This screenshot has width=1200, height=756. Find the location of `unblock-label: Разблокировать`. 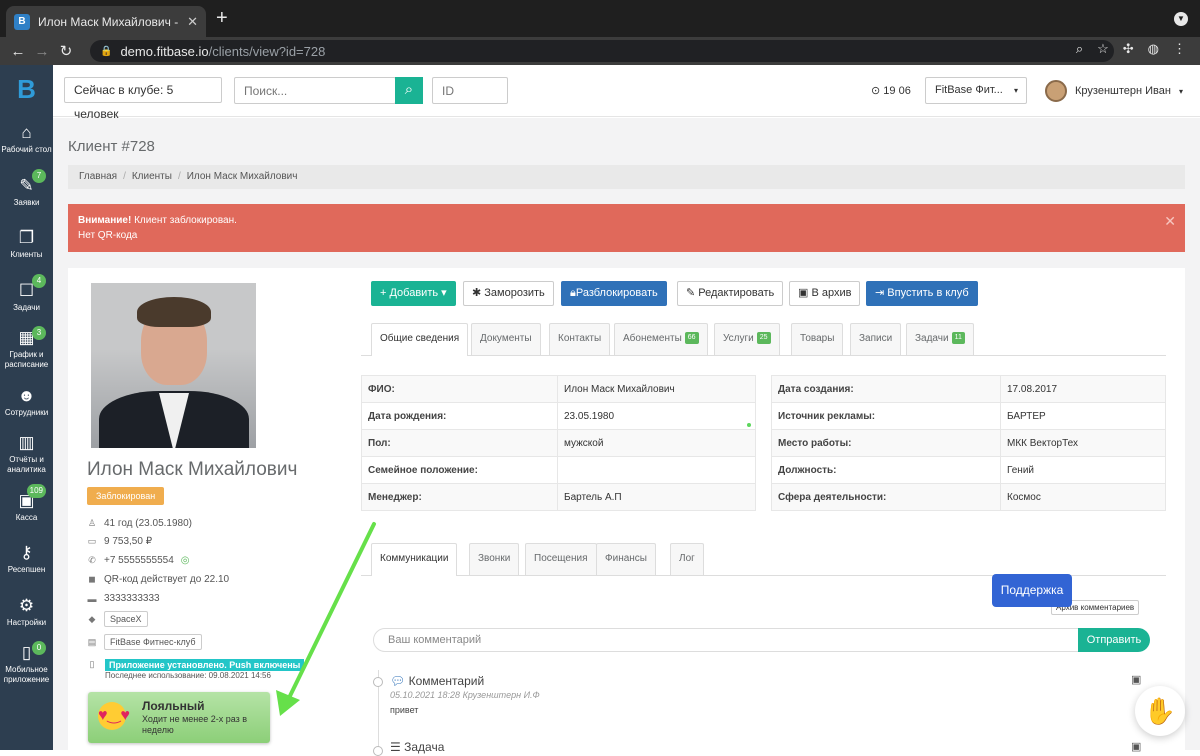

unblock-label: Разблокировать is located at coordinates (616, 293).